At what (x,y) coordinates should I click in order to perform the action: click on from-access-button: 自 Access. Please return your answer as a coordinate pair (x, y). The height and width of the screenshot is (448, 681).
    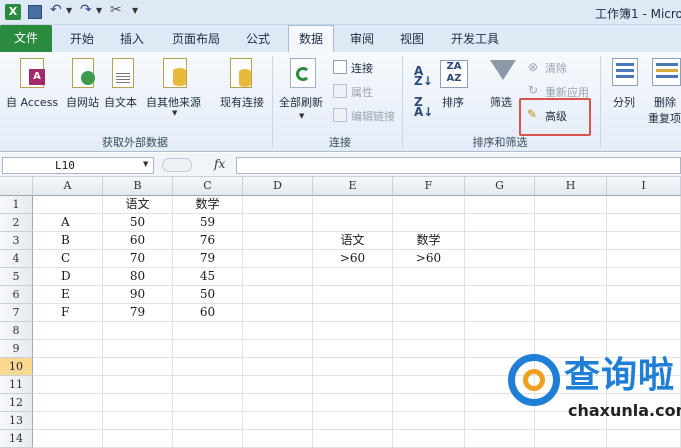
    Looking at the image, I should click on (32, 102).